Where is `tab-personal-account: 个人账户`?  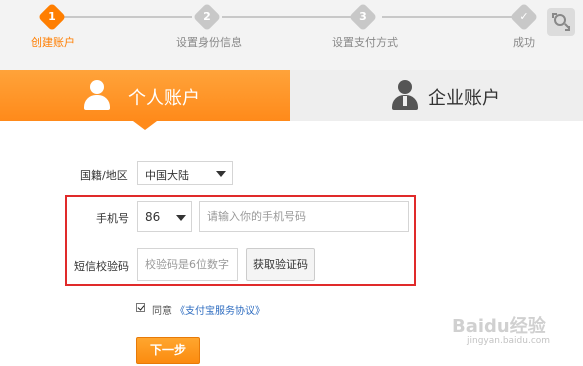 tab-personal-account: 个人账户 is located at coordinates (145, 100).